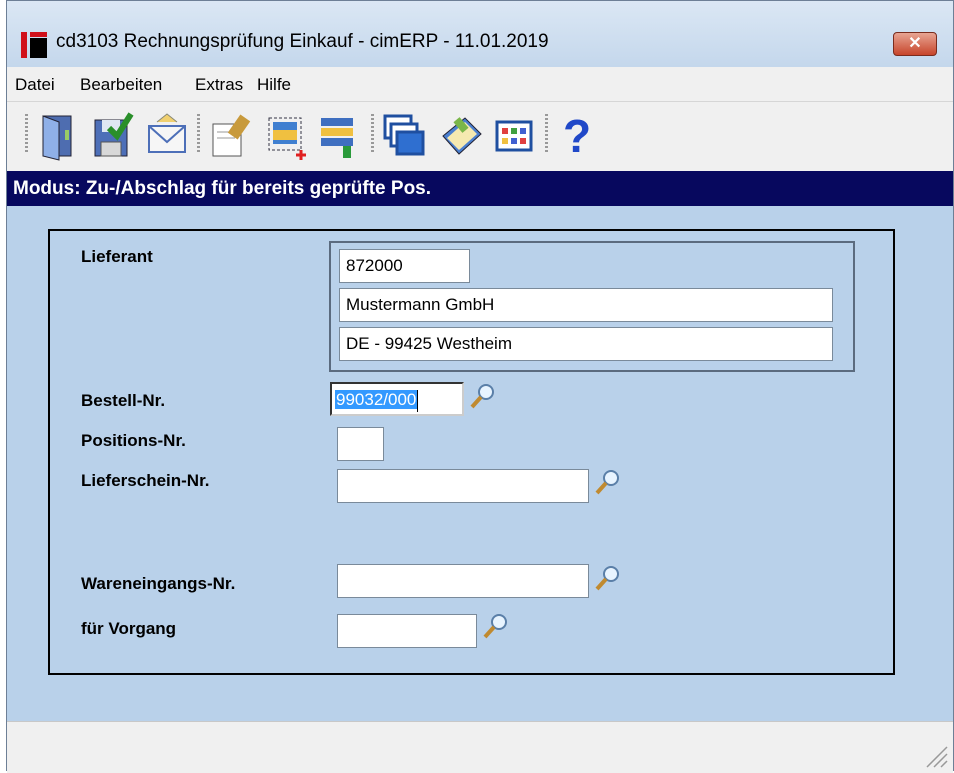 Image resolution: width=954 pixels, height=773 pixels. Describe the element at coordinates (219, 85) in the screenshot. I see `menu-extras: Extras` at that location.